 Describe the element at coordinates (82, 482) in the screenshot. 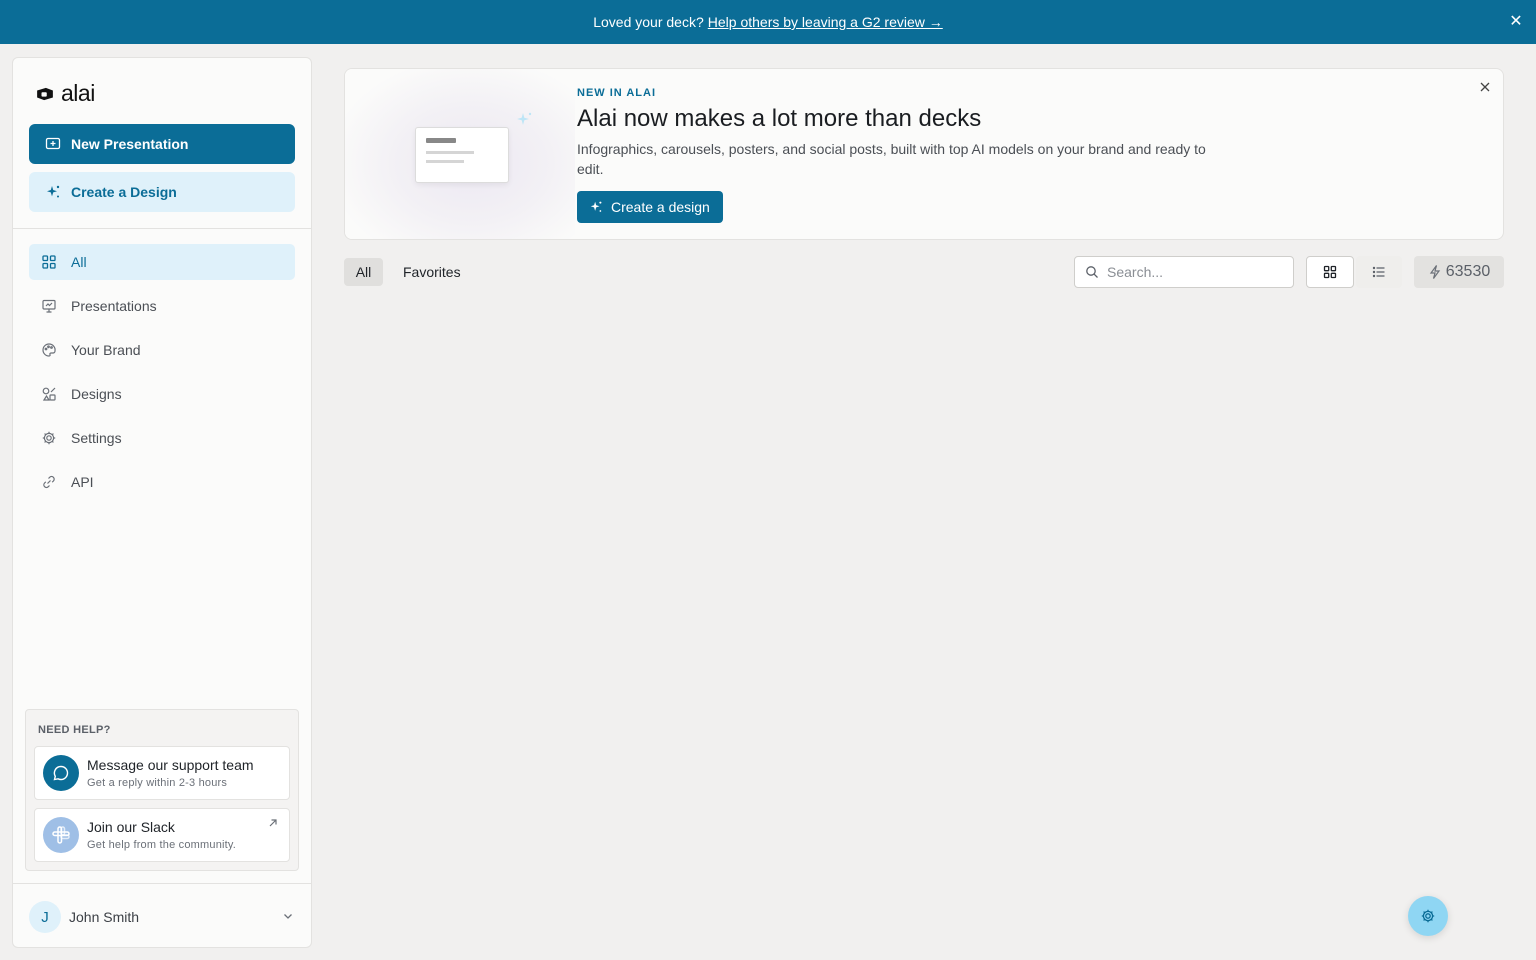

I see `sidebar-item-label: API` at that location.